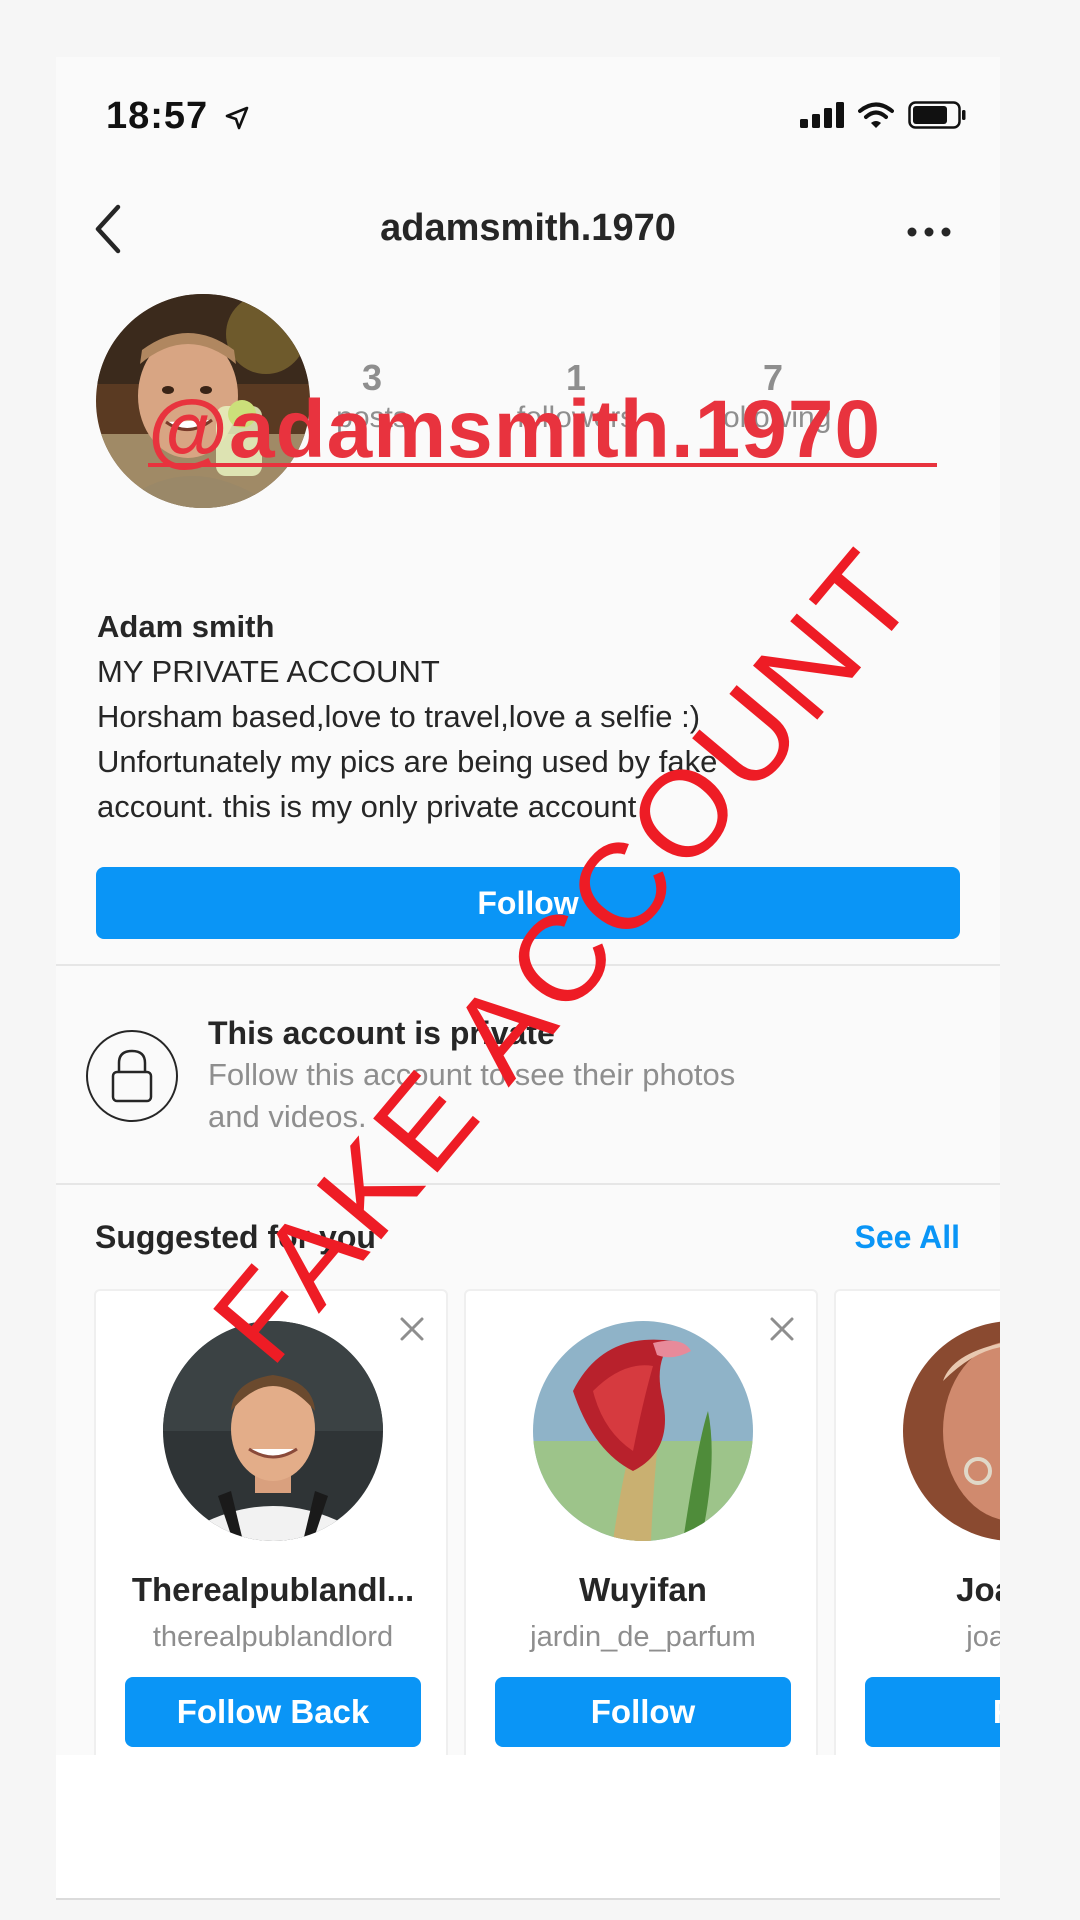 The image size is (1080, 1920). I want to click on suggestion-name: Wuyifan, so click(643, 1589).